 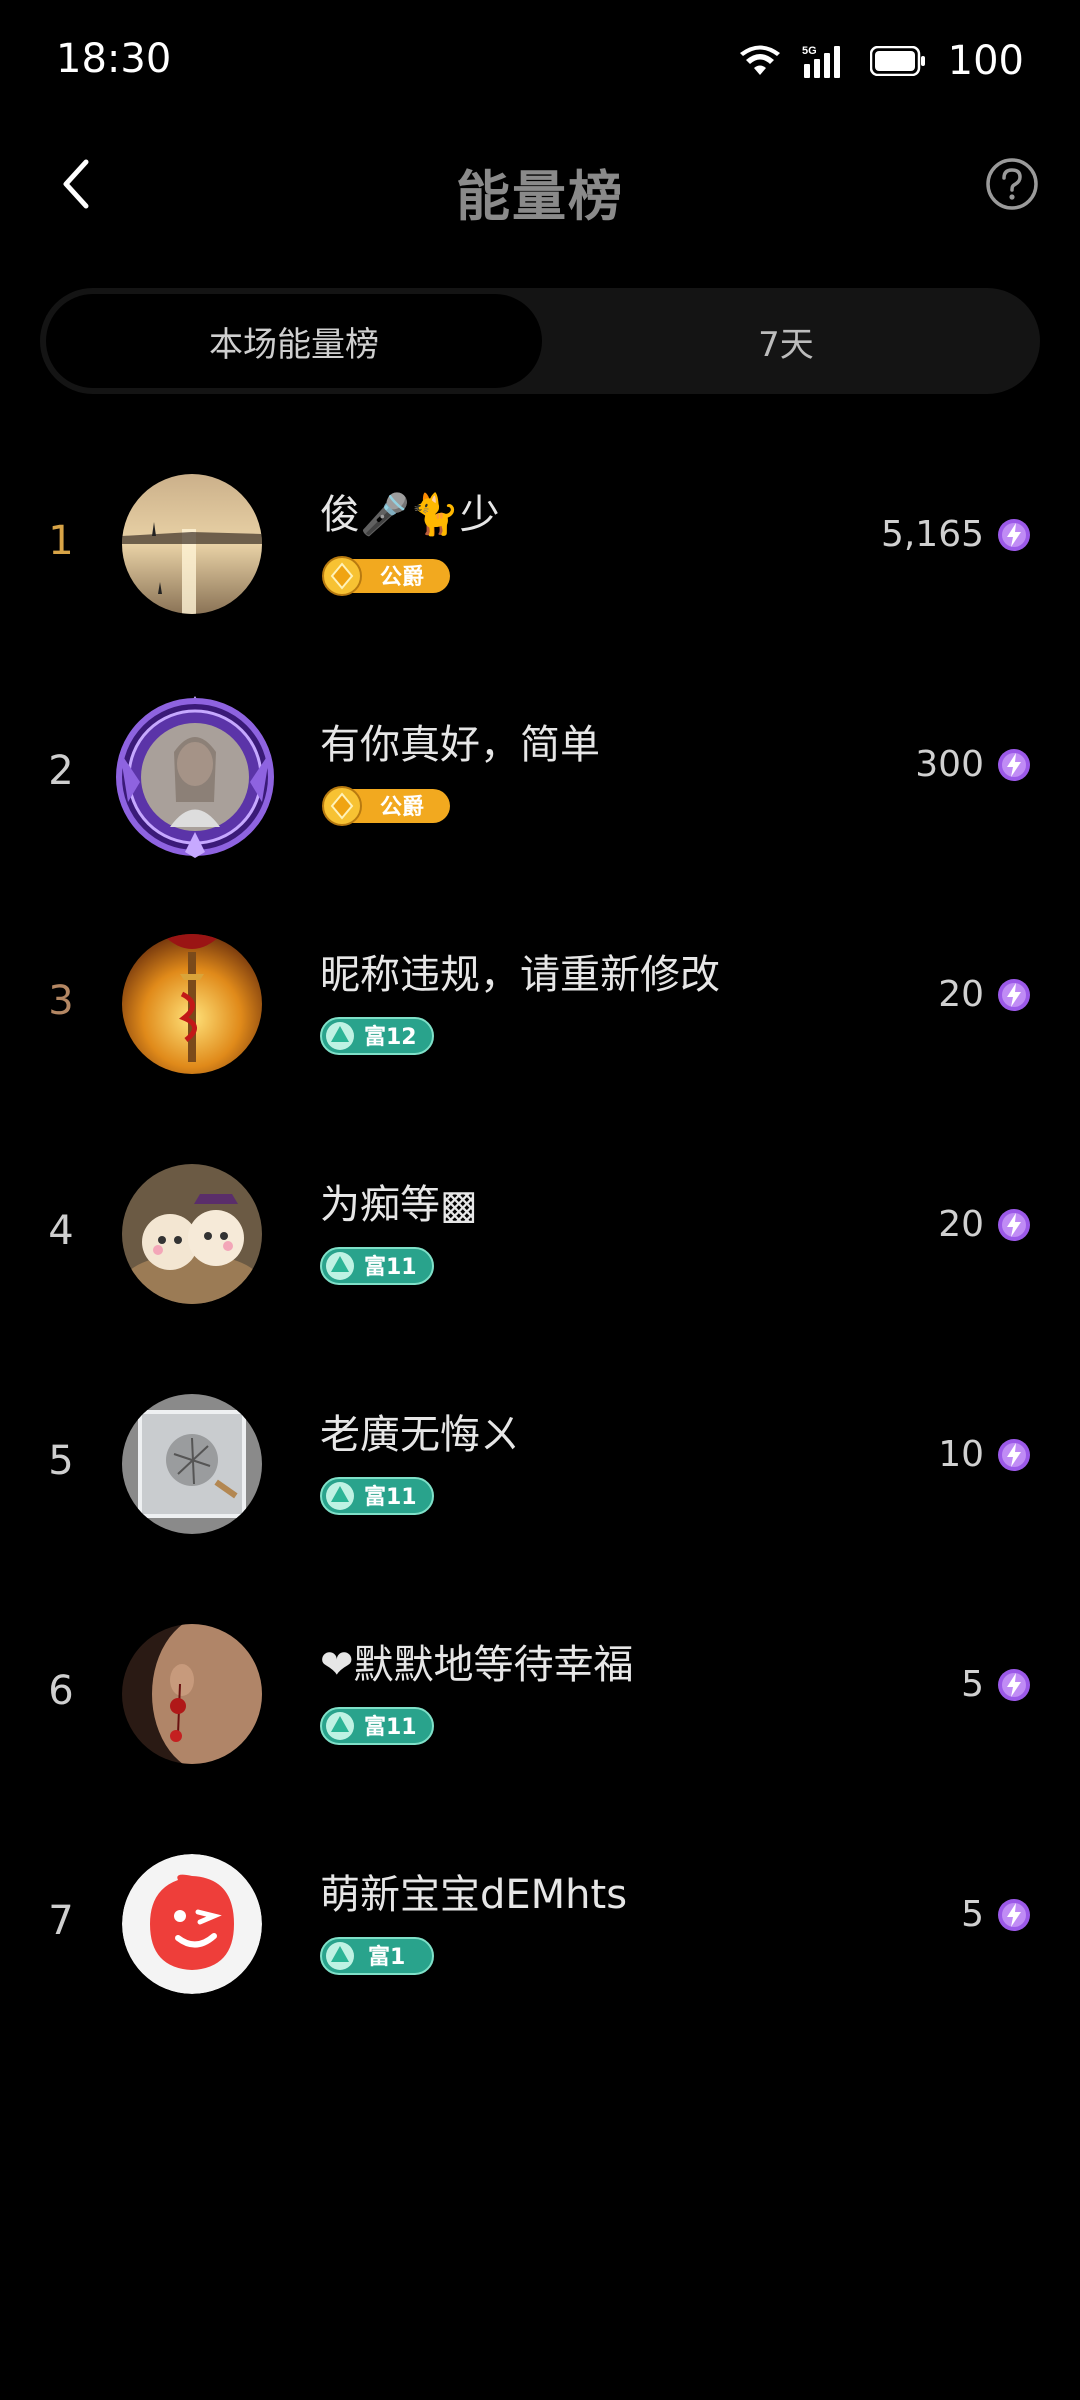 I want to click on svg-text: 富1, so click(x=386, y=1957).